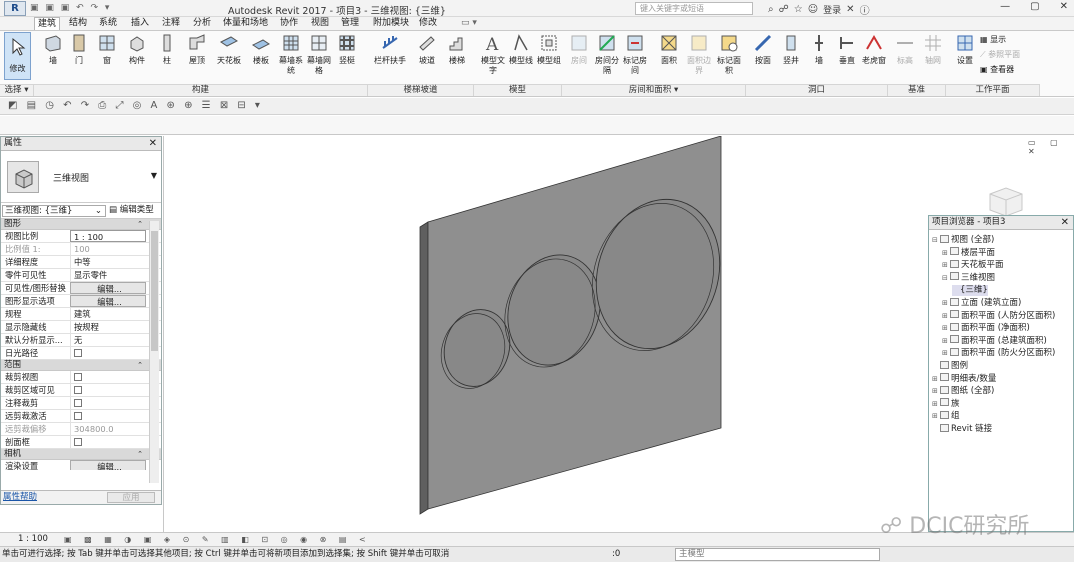 This screenshot has width=1074, height=562. Describe the element at coordinates (81, 454) in the screenshot. I see `section-camera: 相机 ⌃` at that location.